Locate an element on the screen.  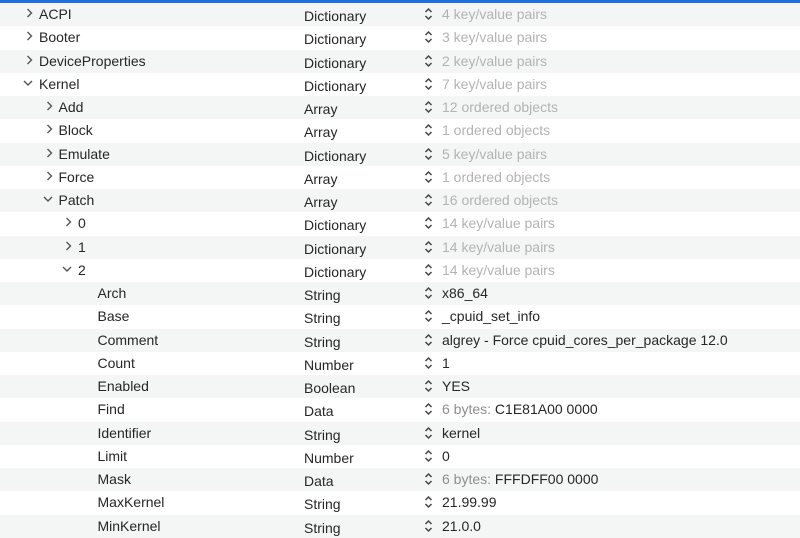
plist-row-0: 0 Dictionary 14 key/value pairs is located at coordinates (400, 223).